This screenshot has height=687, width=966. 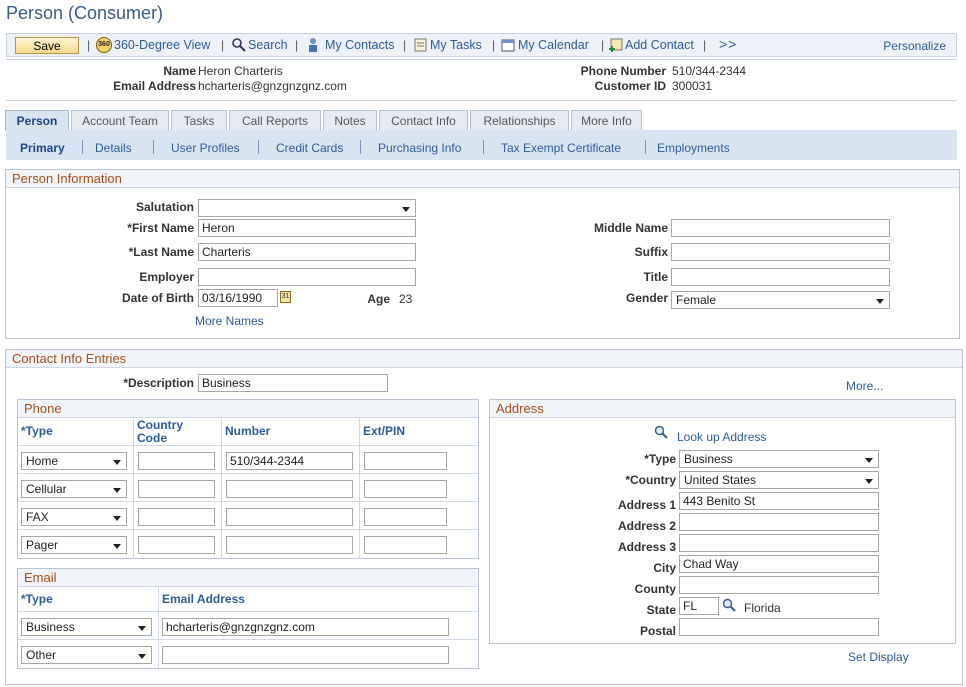 What do you see at coordinates (779, 501) in the screenshot?
I see `address-1-input: 443 Benito St` at bounding box center [779, 501].